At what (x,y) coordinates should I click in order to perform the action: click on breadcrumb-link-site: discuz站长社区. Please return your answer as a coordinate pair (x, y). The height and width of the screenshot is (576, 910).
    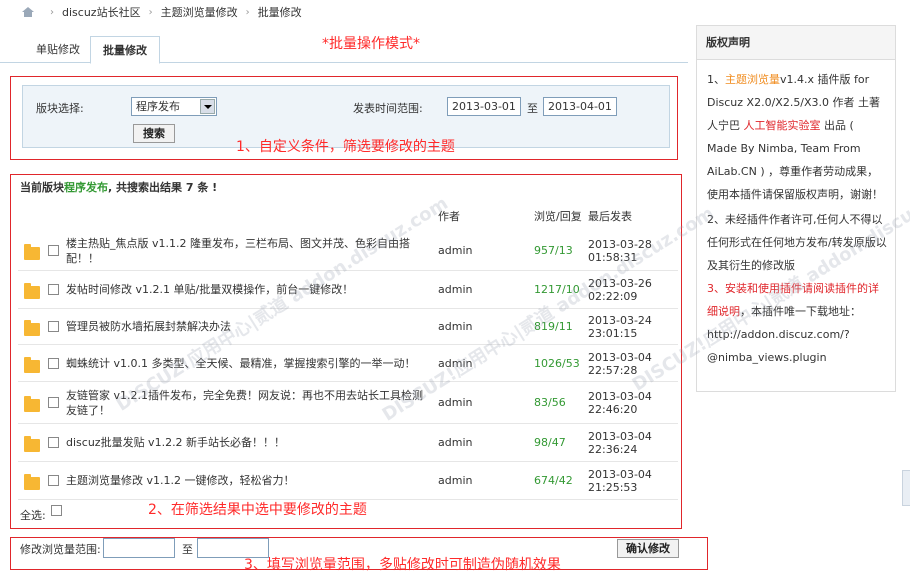
    Looking at the image, I should click on (101, 12).